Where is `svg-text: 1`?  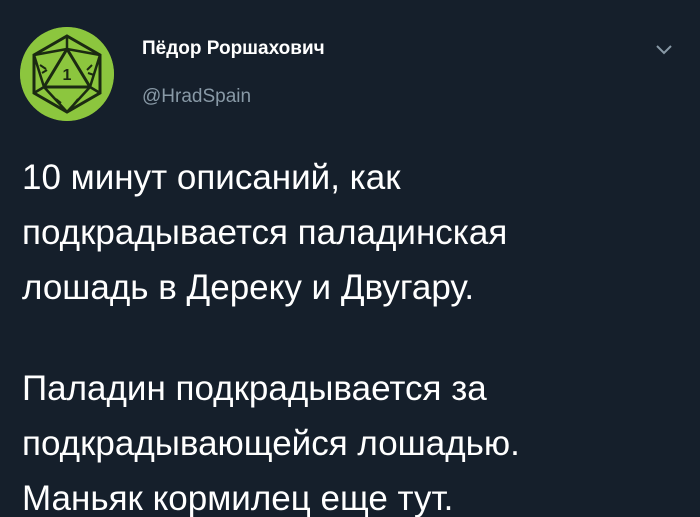 svg-text: 1 is located at coordinates (67, 75).